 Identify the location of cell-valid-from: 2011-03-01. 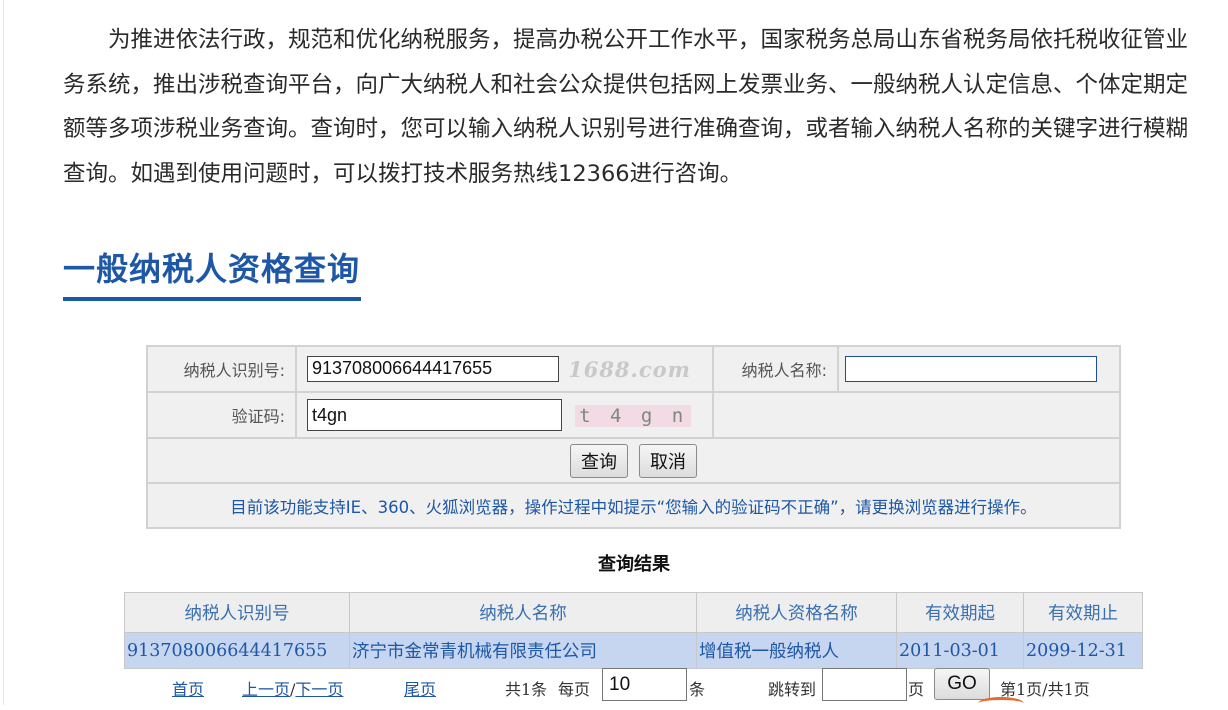
(960, 650).